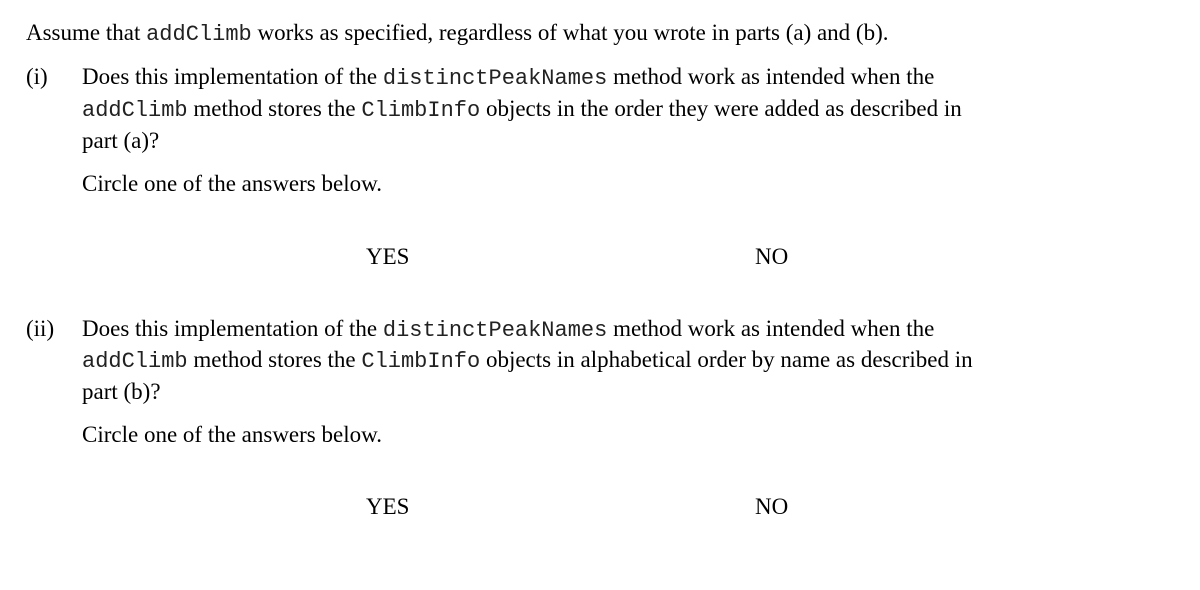  What do you see at coordinates (40, 328) in the screenshot?
I see `q2-number: (ii)` at bounding box center [40, 328].